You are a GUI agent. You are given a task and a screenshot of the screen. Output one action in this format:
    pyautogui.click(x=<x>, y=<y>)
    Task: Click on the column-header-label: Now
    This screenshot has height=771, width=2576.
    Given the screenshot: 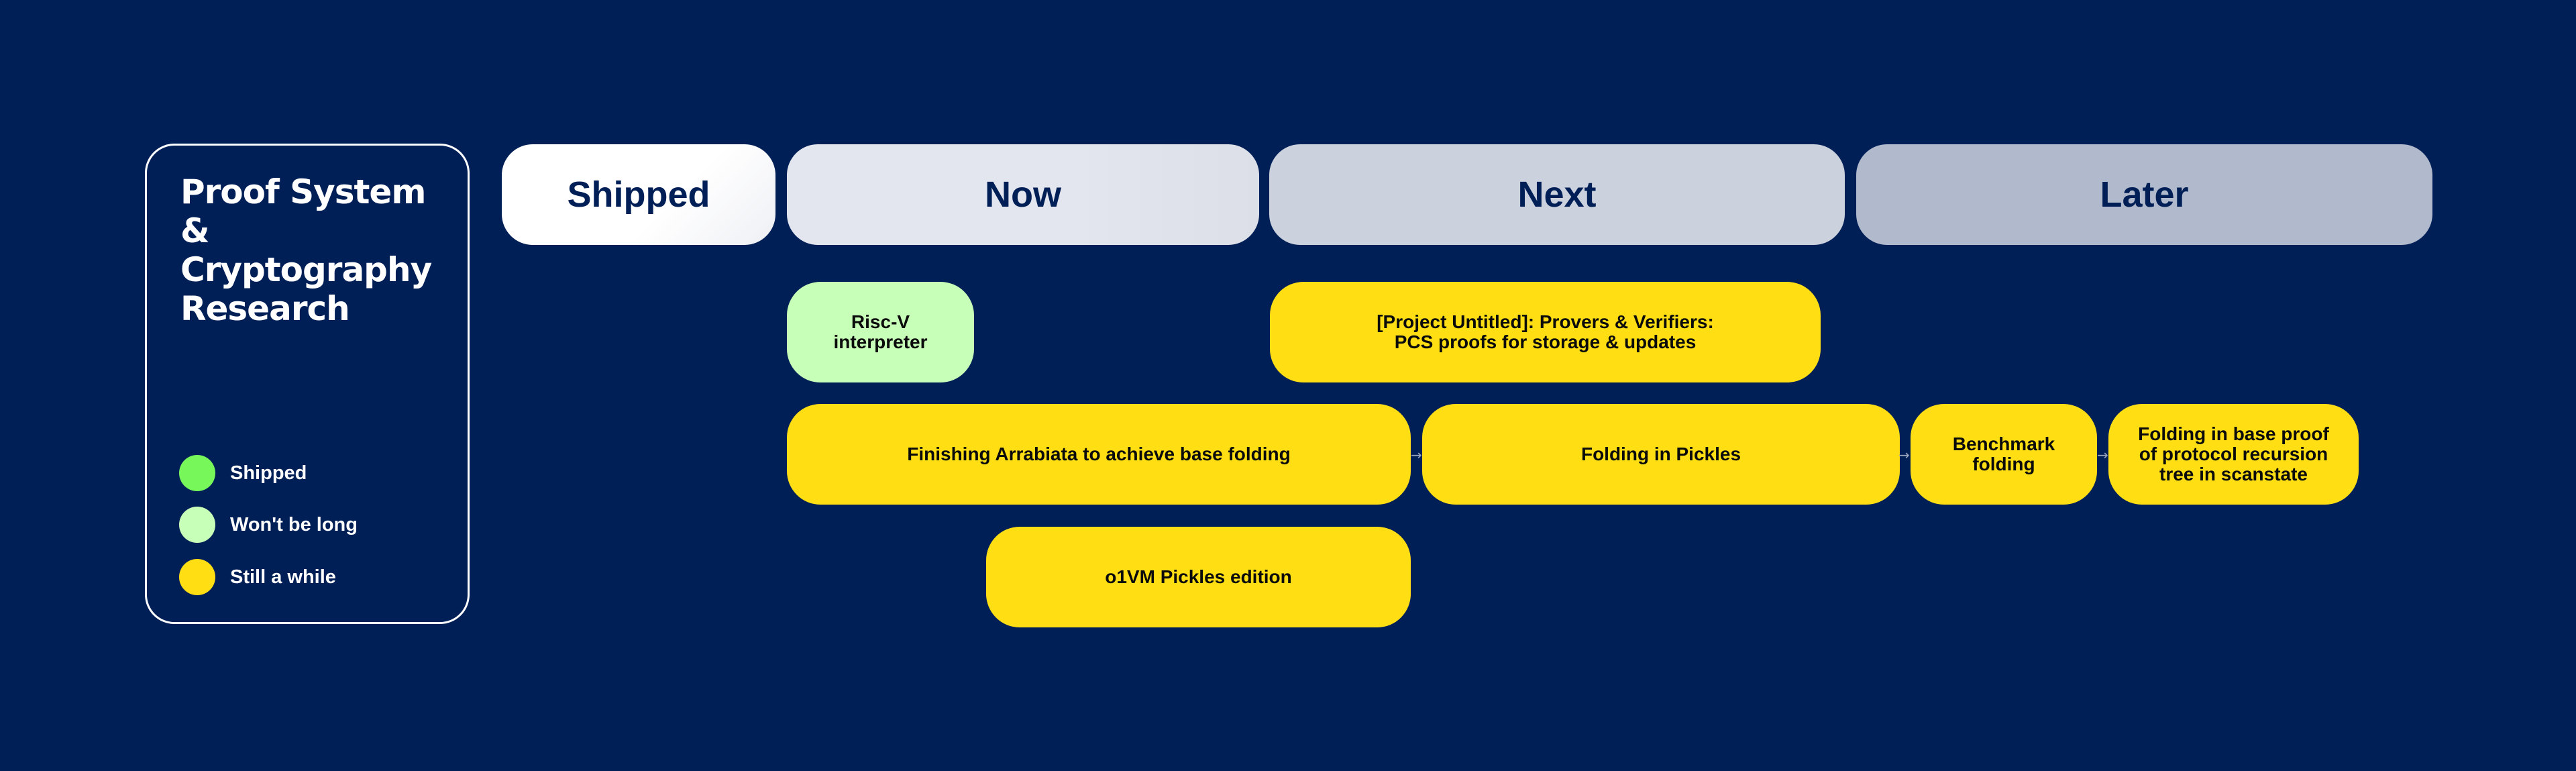 What is the action you would take?
    pyautogui.click(x=1023, y=194)
    